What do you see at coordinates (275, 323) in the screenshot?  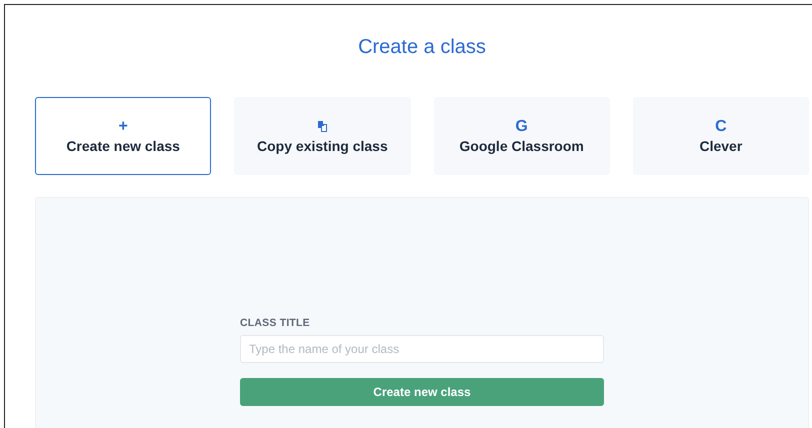 I see `field-label: CLASS TITLE` at bounding box center [275, 323].